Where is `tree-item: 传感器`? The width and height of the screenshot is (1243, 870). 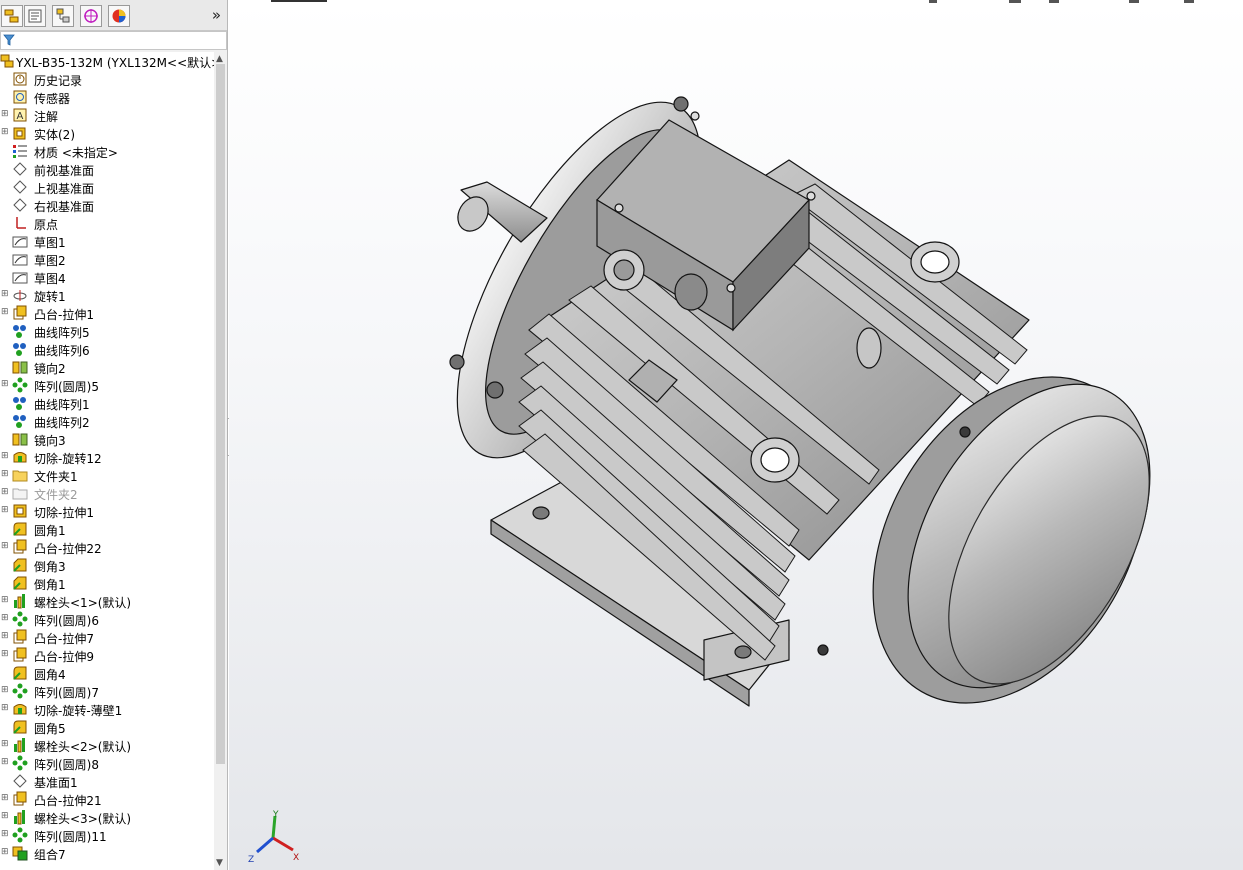 tree-item: 传感器 is located at coordinates (107, 97).